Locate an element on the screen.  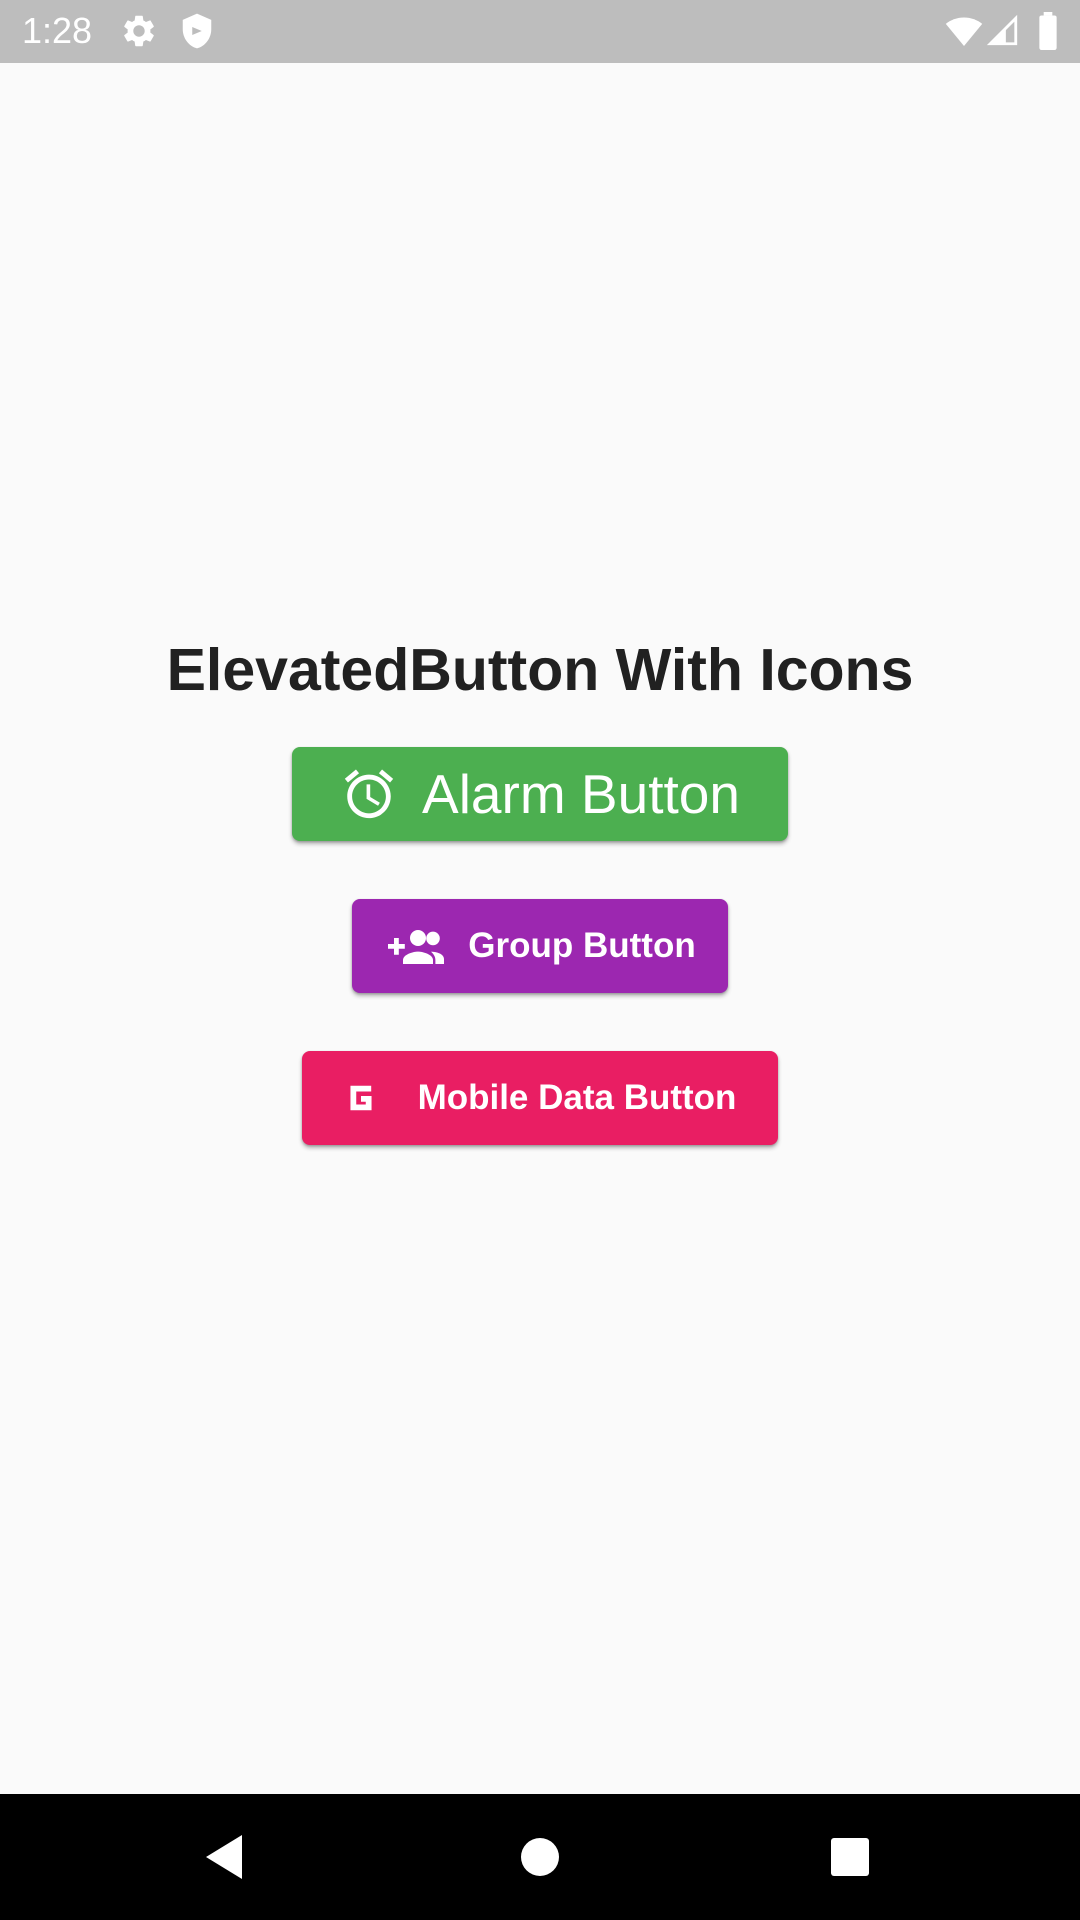
group-add-icon is located at coordinates (416, 946).